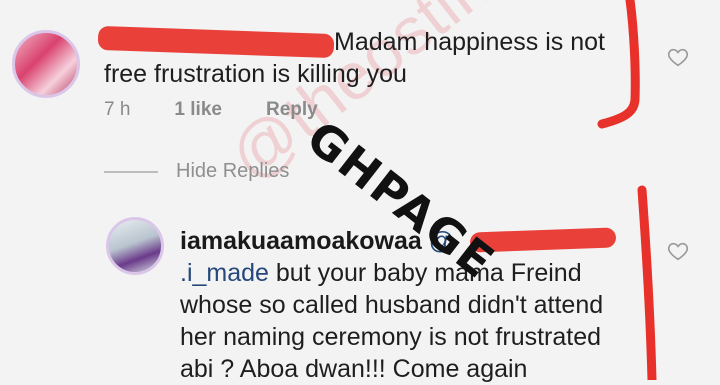  What do you see at coordinates (224, 273) in the screenshot?
I see `reply-mention-tail: .i_made` at bounding box center [224, 273].